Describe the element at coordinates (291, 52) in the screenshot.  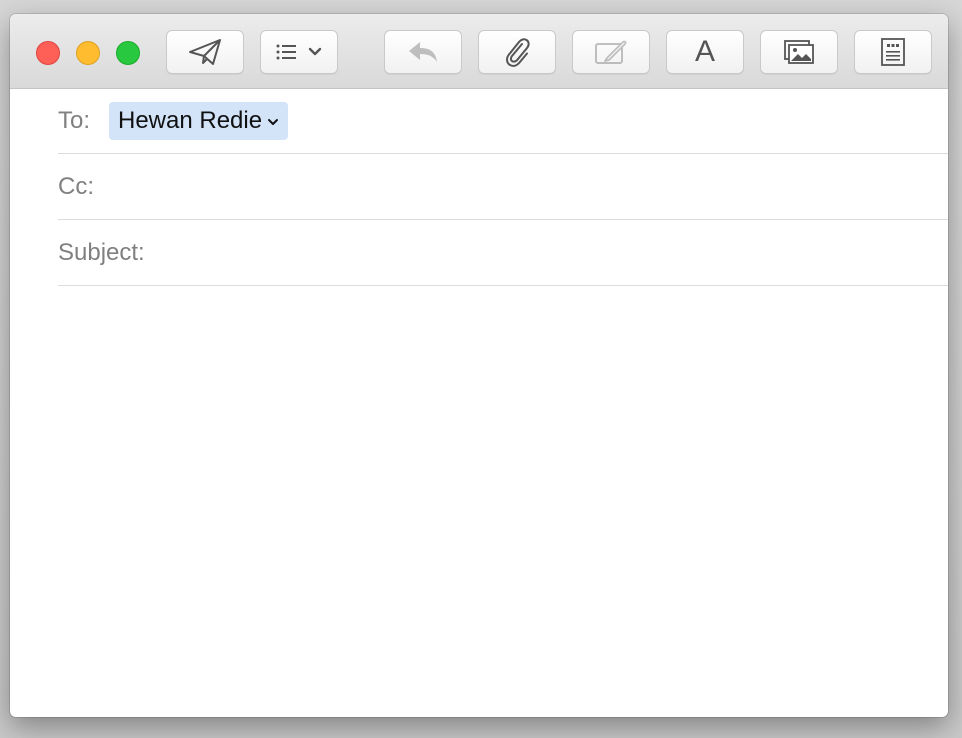
I see `header-fields-icon` at that location.